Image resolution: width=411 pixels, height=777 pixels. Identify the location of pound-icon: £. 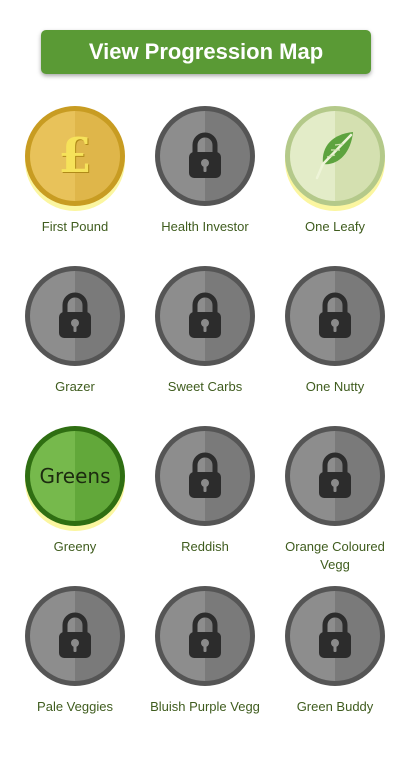
(75, 156).